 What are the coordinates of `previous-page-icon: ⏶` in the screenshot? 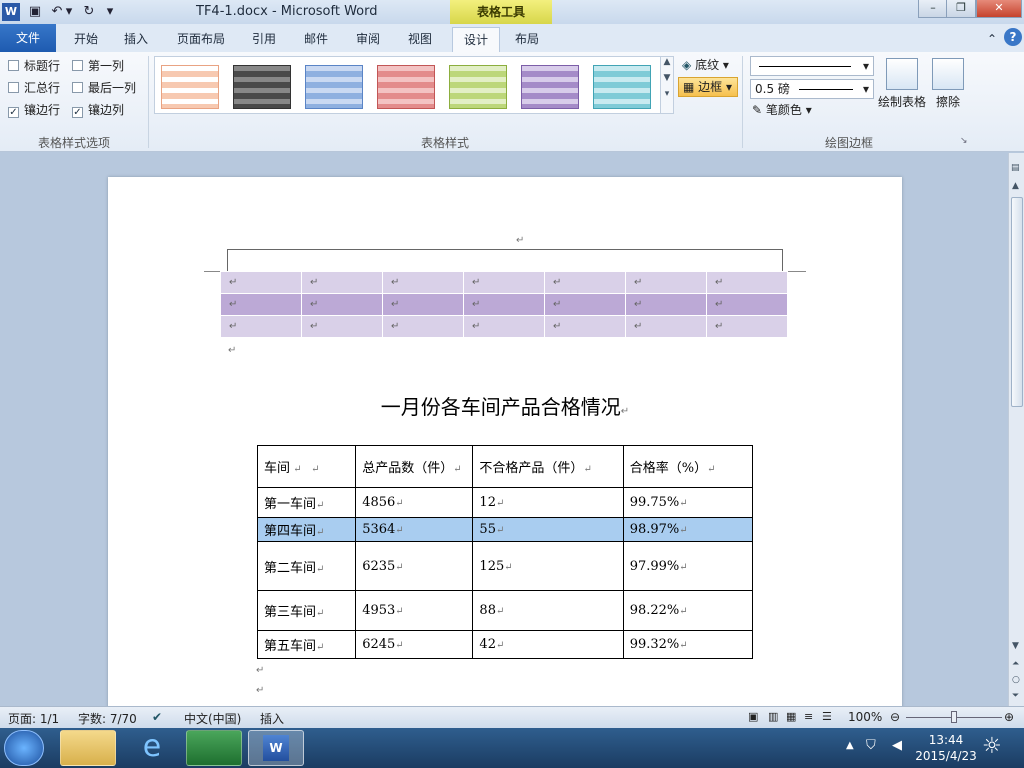 It's located at (1015, 664).